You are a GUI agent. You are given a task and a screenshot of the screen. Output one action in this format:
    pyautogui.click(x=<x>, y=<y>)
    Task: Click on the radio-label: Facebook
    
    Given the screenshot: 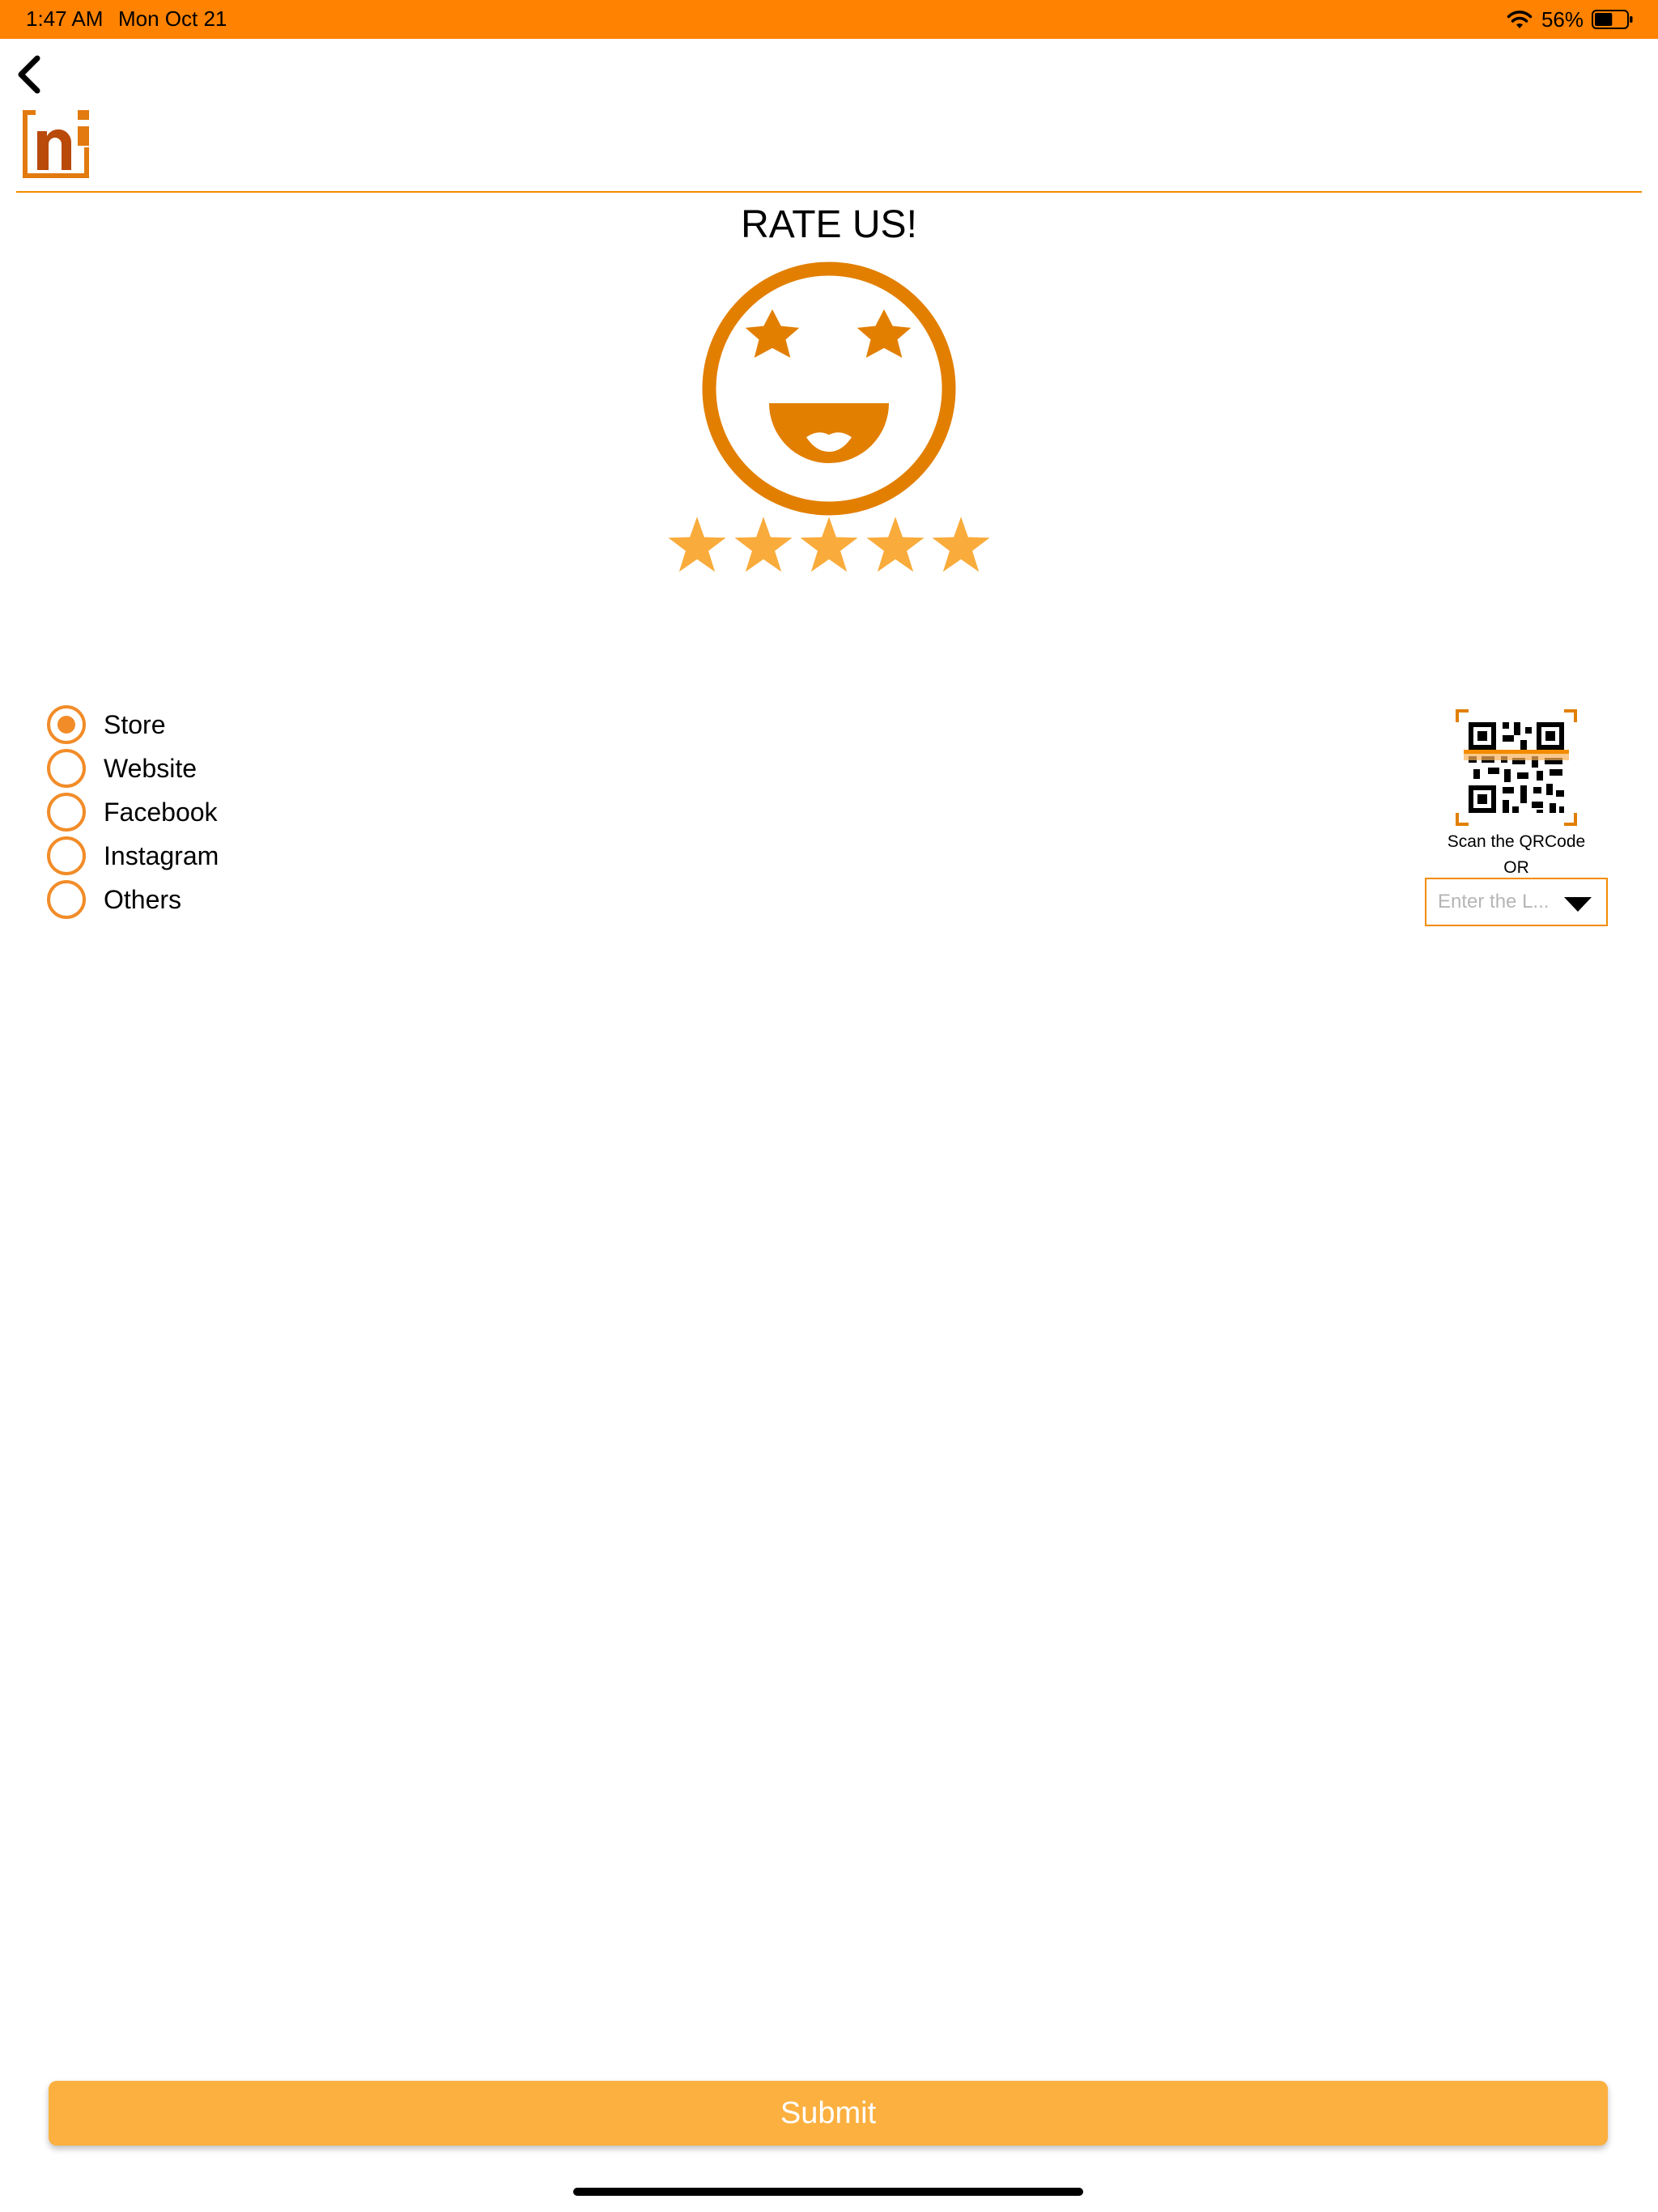 What is the action you would take?
    pyautogui.click(x=161, y=812)
    